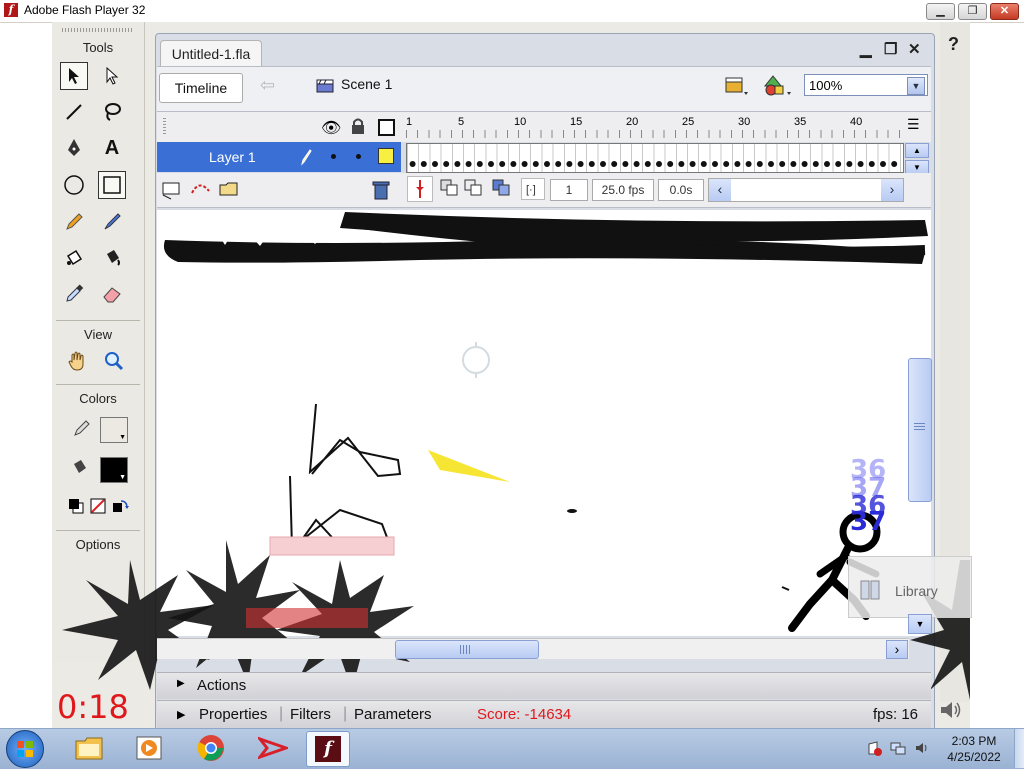  Describe the element at coordinates (393, 714) in the screenshot. I see `parameters-tab: Parameters` at that location.